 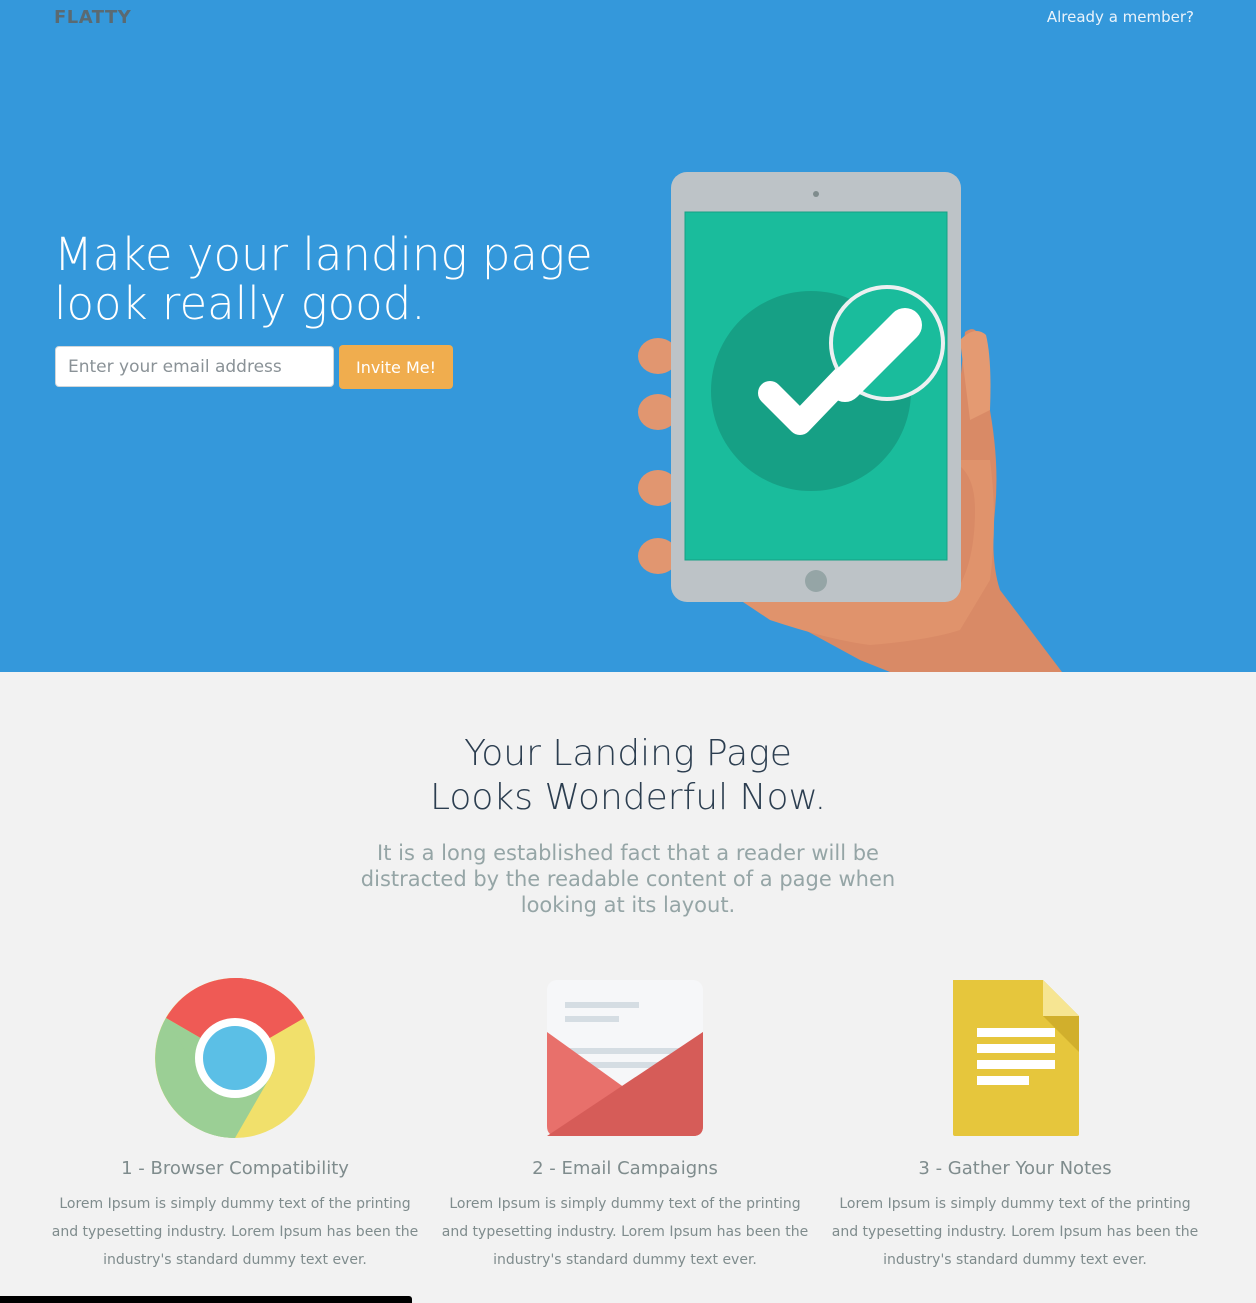 What do you see at coordinates (323, 254) in the screenshot?
I see `hero-headline-line1: Make your landing page` at bounding box center [323, 254].